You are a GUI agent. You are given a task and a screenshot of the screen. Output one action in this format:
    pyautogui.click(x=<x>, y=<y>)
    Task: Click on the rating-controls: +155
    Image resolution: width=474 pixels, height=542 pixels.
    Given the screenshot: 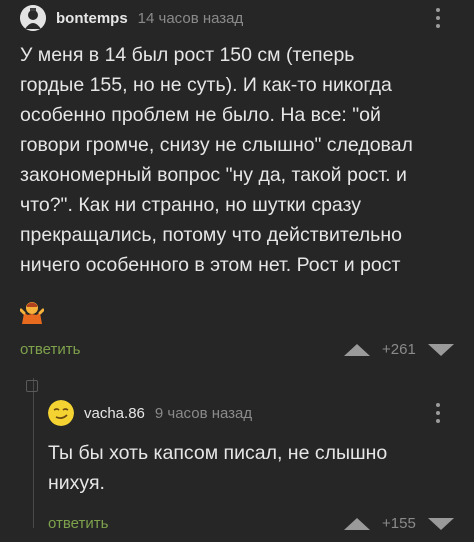 What is the action you would take?
    pyautogui.click(x=399, y=523)
    